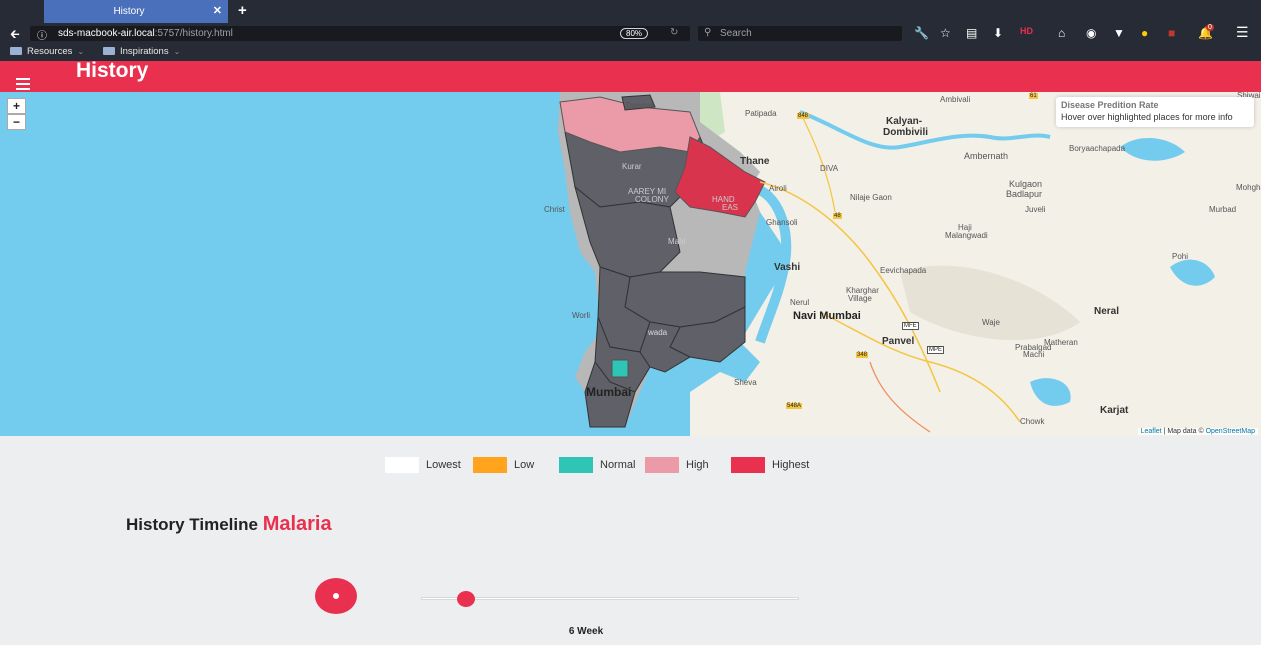  What do you see at coordinates (609, 392) in the screenshot?
I see `map-label-mumbai: Mumbai` at bounding box center [609, 392].